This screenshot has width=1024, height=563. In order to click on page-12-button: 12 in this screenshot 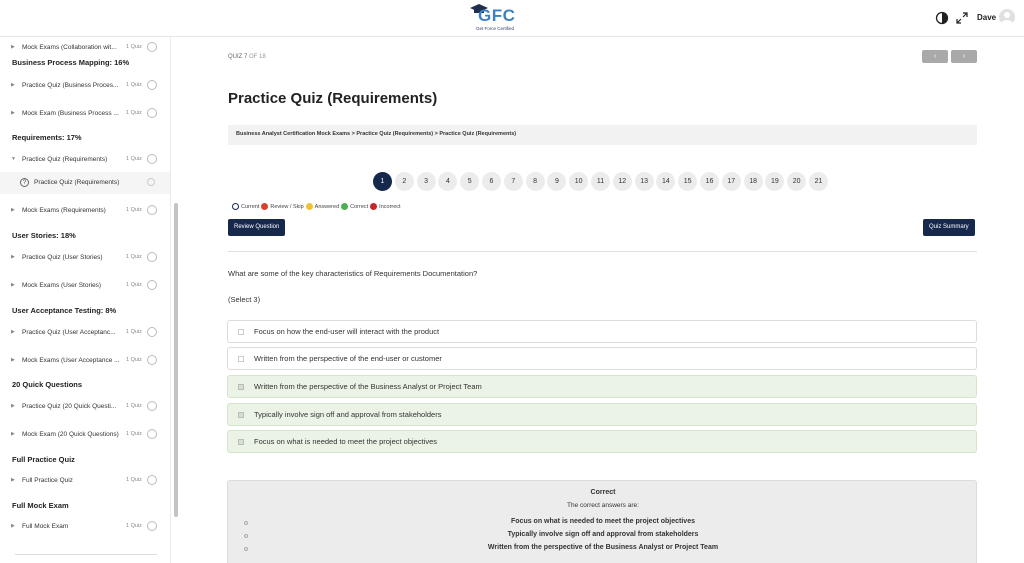, I will do `click(622, 181)`.